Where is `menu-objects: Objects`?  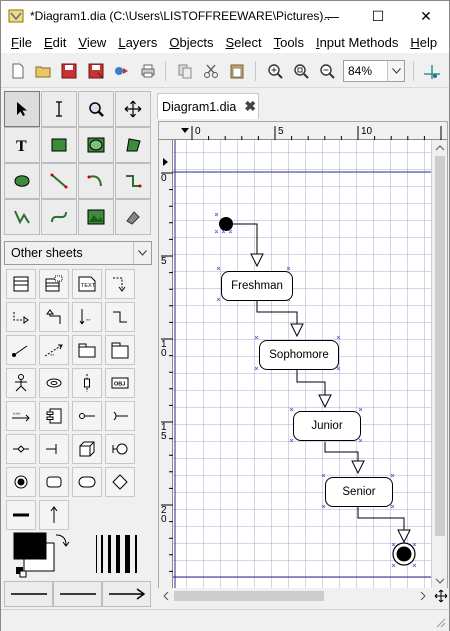
menu-objects: Objects is located at coordinates (191, 42).